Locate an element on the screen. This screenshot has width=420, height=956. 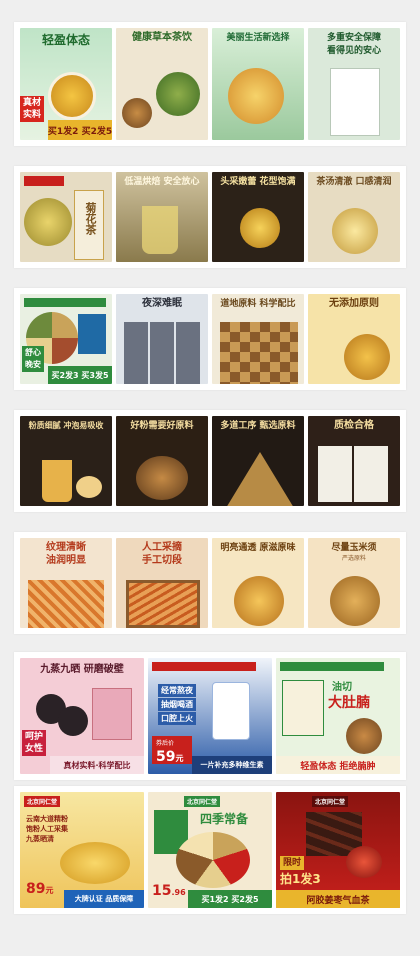
tile-title: 粉质细腻 冲泡易吸收 is located at coordinates (66, 425).